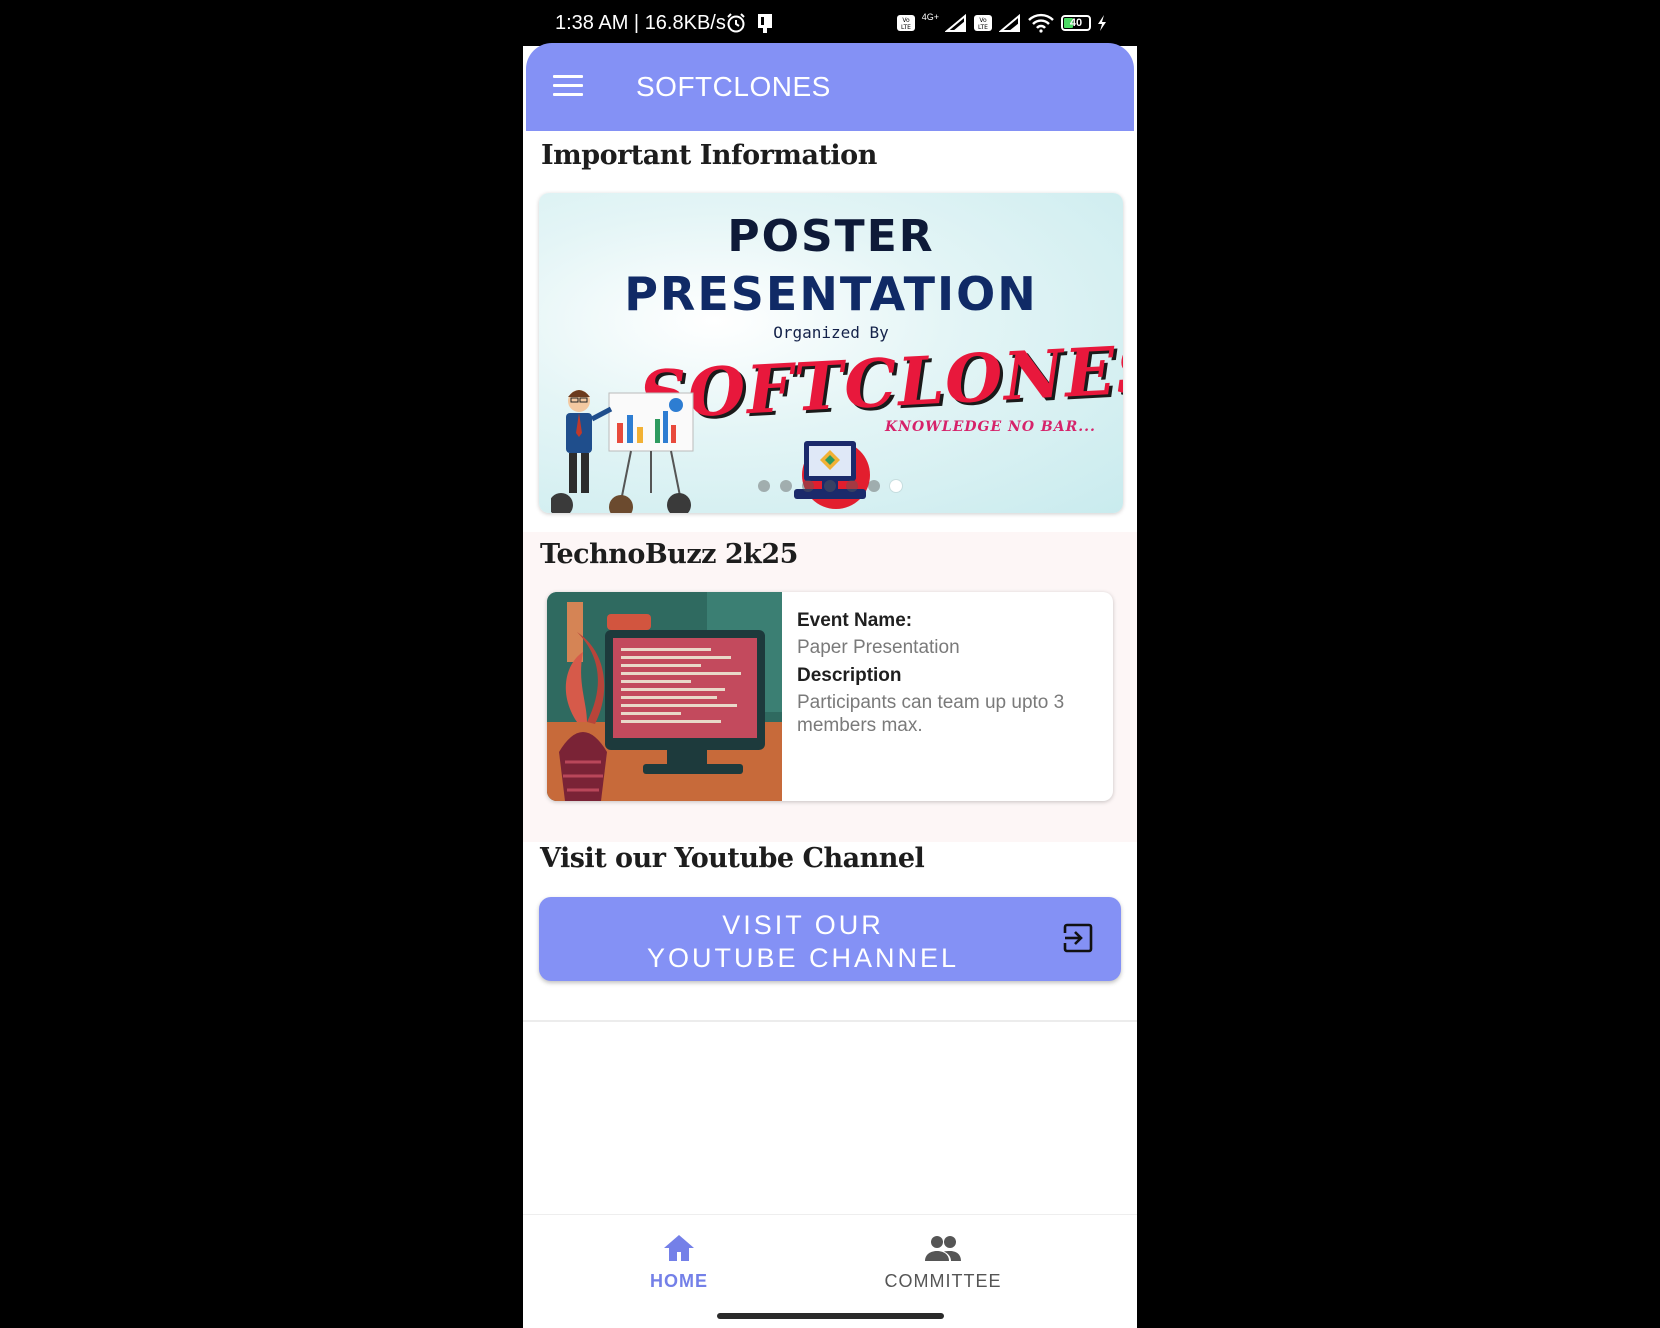 This screenshot has height=1328, width=1660. I want to click on nav-committee: COMMITTEE, so click(943, 1262).